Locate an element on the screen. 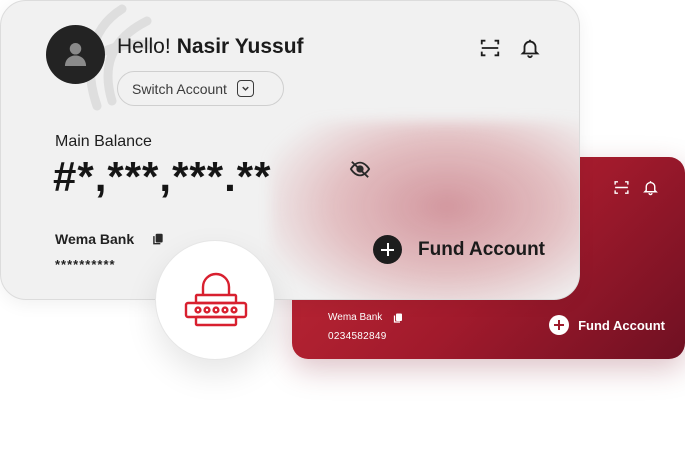 Image resolution: width=685 pixels, height=460 pixels. security-badge is located at coordinates (215, 300).